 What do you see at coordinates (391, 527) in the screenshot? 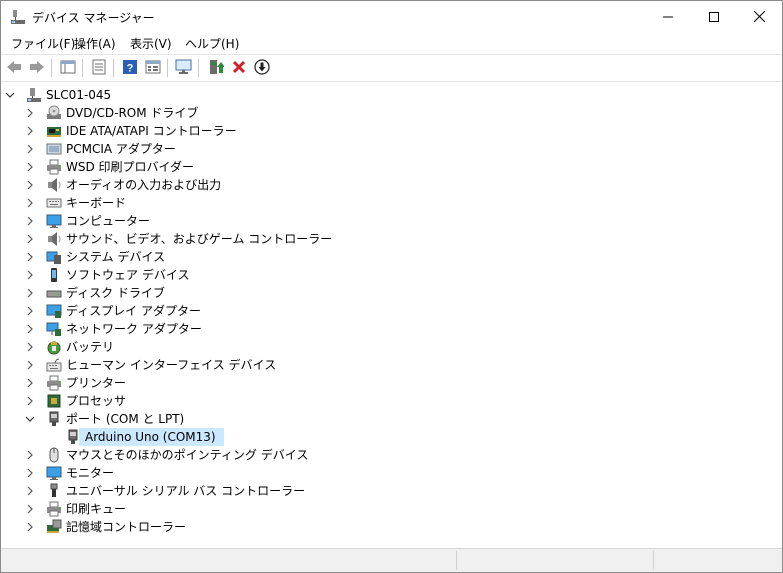
I see `tree-category: 記憶域コントローラー` at bounding box center [391, 527].